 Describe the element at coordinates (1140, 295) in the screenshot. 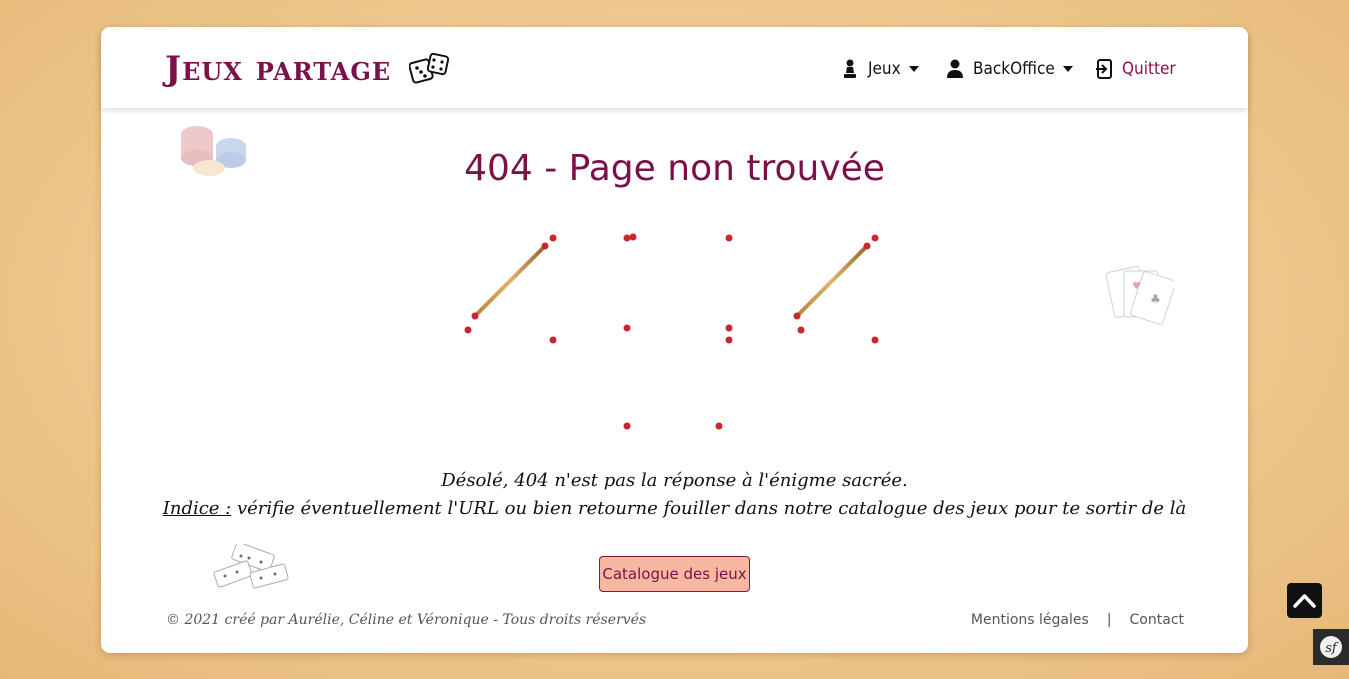

I see `playing-cards-icon: ♥ ♣` at that location.